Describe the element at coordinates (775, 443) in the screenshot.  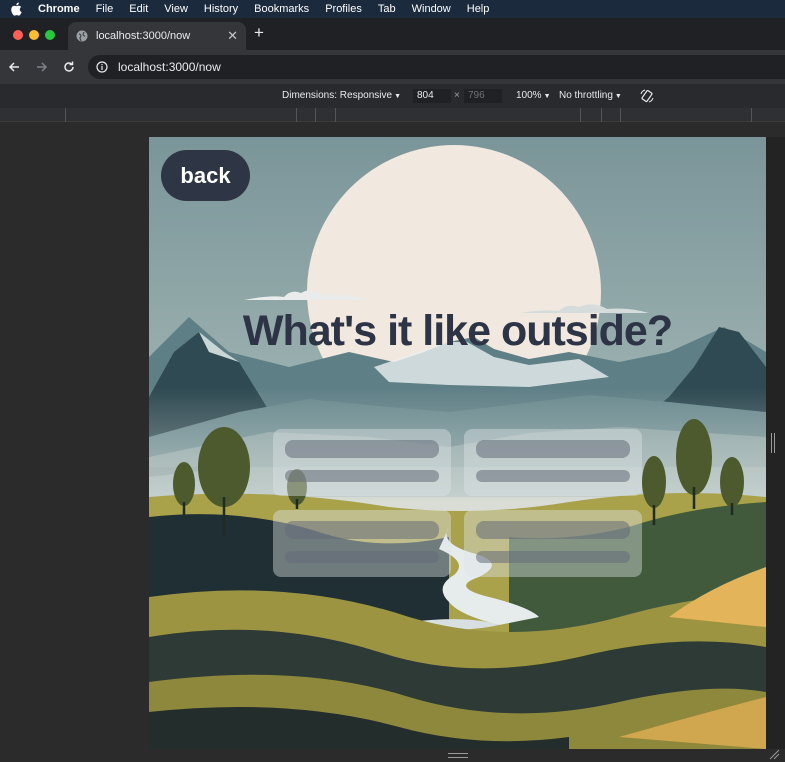
I see `viewport-right-gutter` at that location.